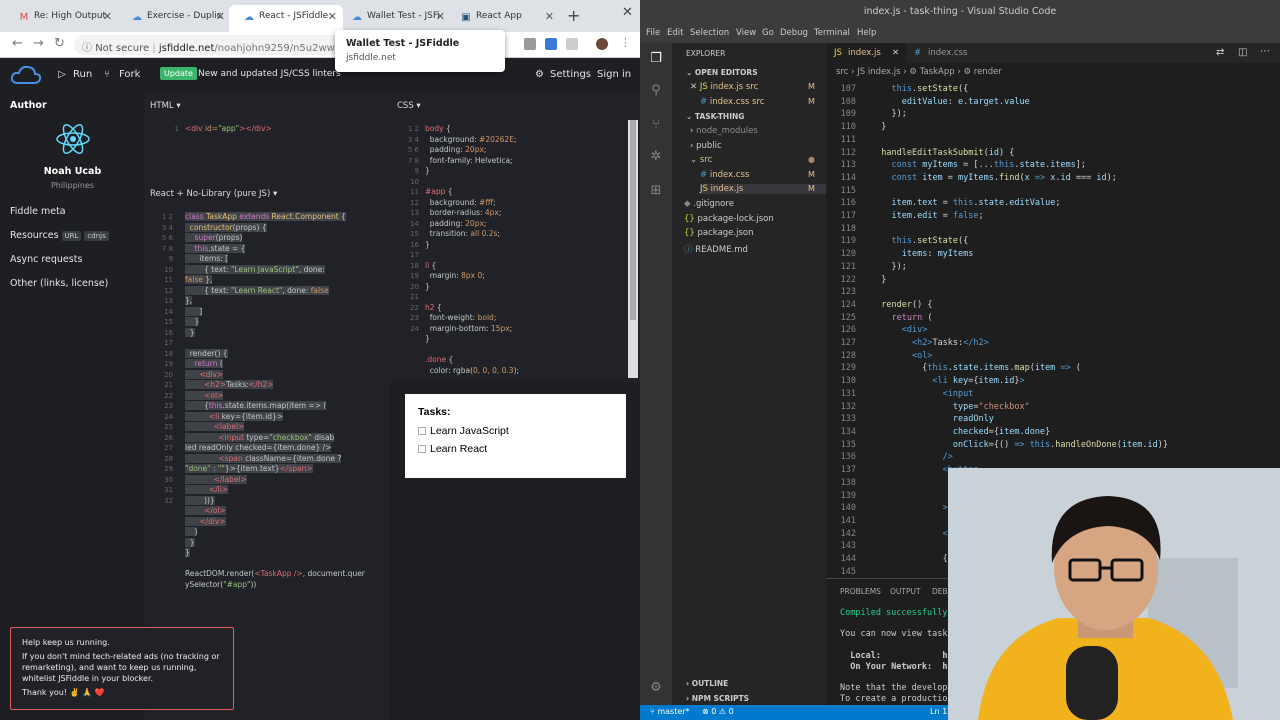 This screenshot has width=1280, height=720. I want to click on tree-index-css: # index.css, so click(724, 175).